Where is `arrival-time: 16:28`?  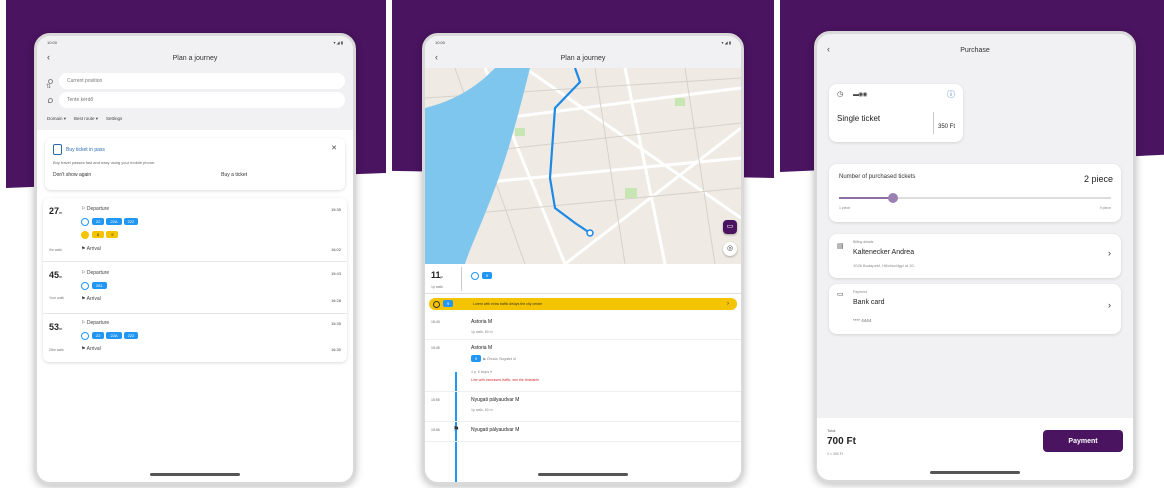 arrival-time: 16:28 is located at coordinates (335, 300).